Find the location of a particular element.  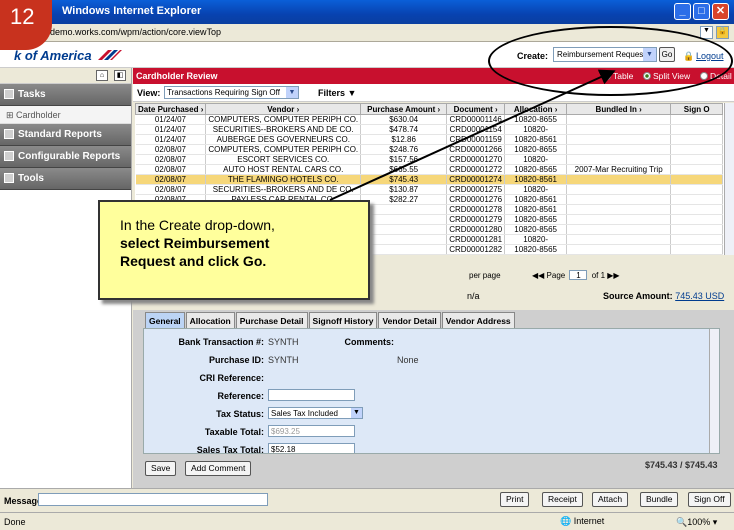

go-button: Go is located at coordinates (667, 54).